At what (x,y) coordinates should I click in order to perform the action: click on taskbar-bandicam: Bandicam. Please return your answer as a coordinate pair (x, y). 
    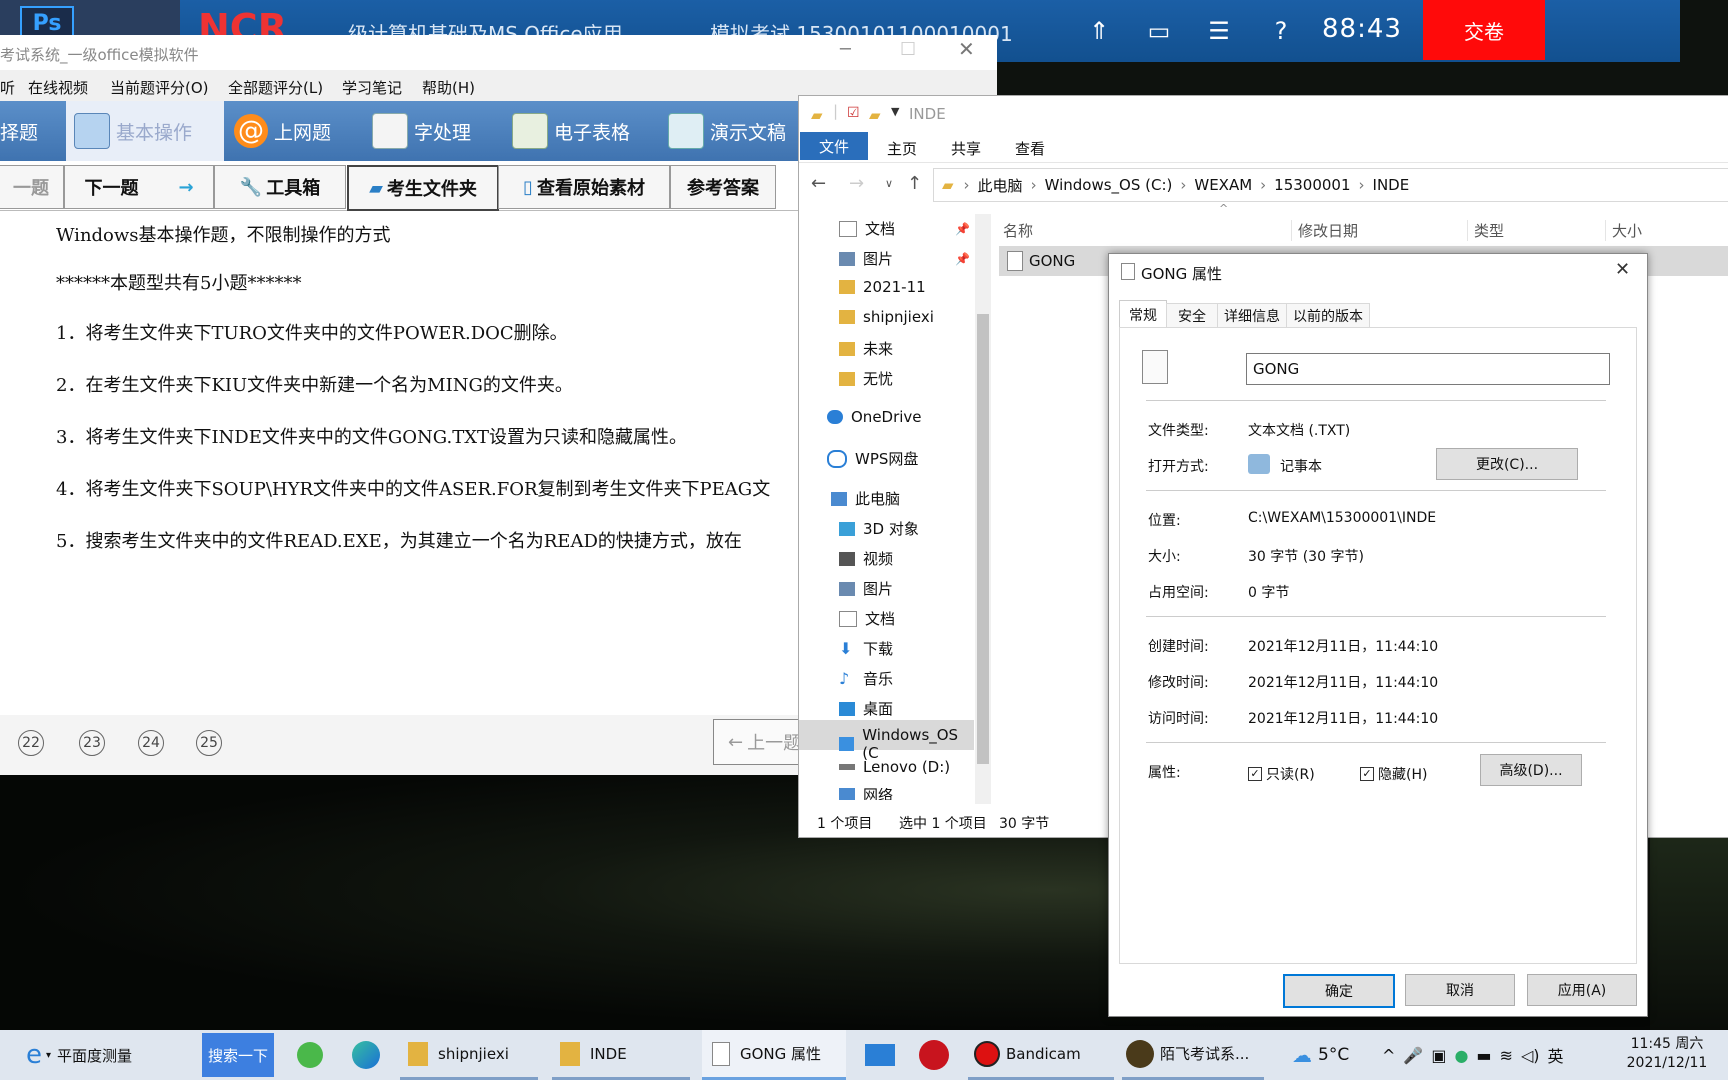
    Looking at the image, I should click on (1041, 1055).